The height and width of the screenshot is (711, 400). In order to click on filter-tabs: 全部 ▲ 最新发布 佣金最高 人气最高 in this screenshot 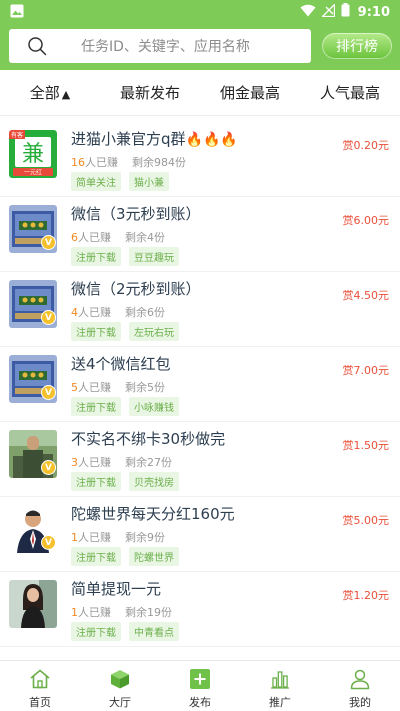, I will do `click(200, 93)`.